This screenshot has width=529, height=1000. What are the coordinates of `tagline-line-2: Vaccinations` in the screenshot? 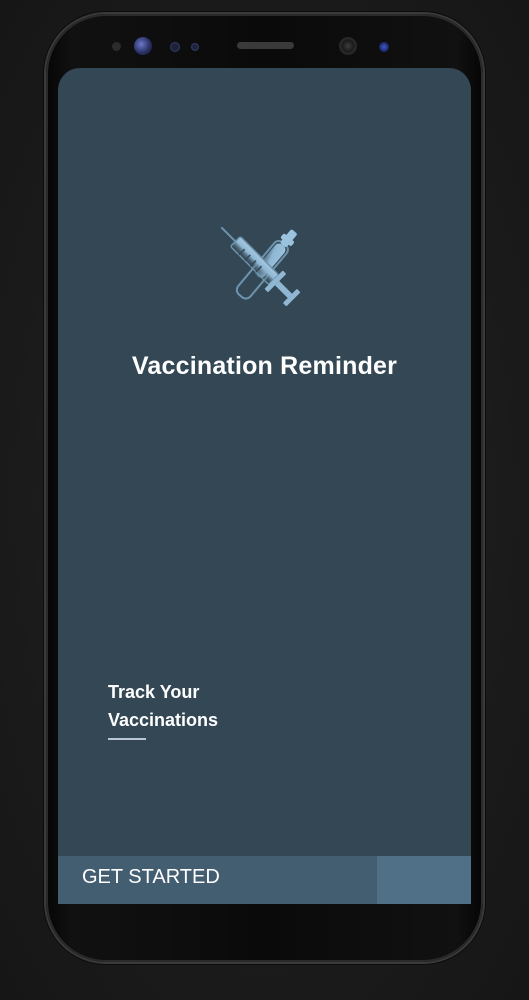 It's located at (163, 720).